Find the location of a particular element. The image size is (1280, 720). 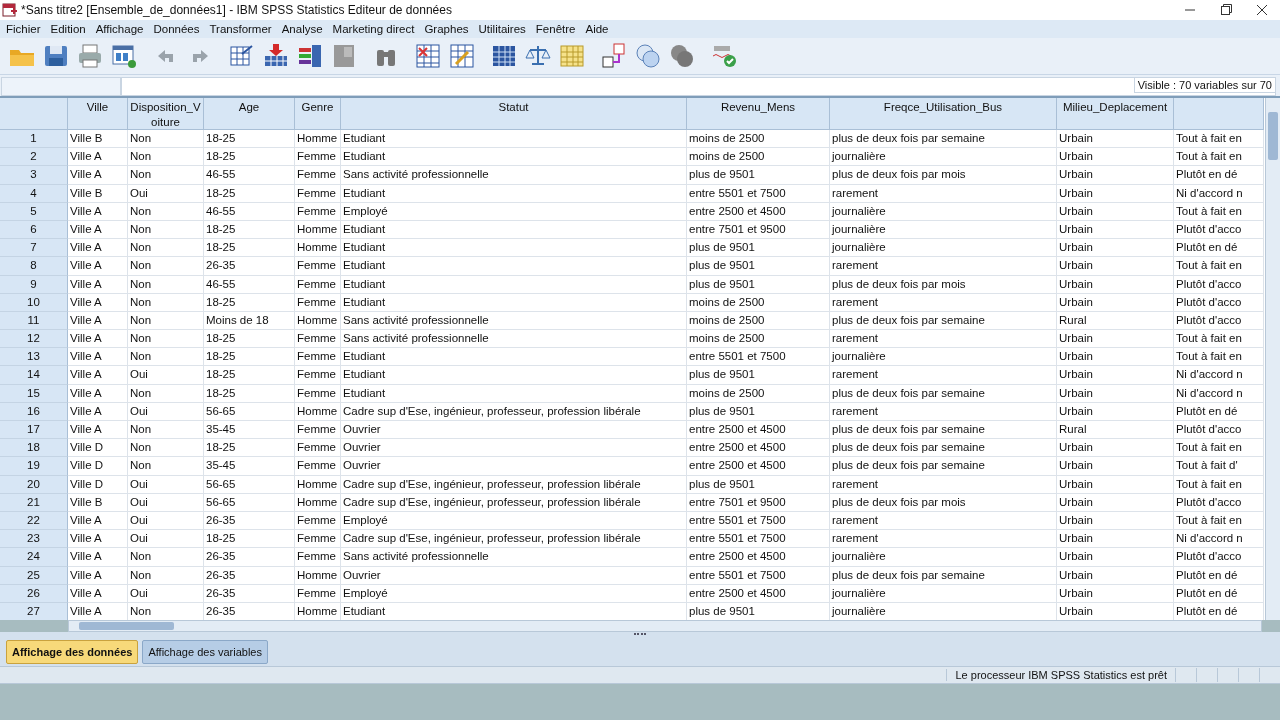

menu-item: Graphes is located at coordinates (447, 29).